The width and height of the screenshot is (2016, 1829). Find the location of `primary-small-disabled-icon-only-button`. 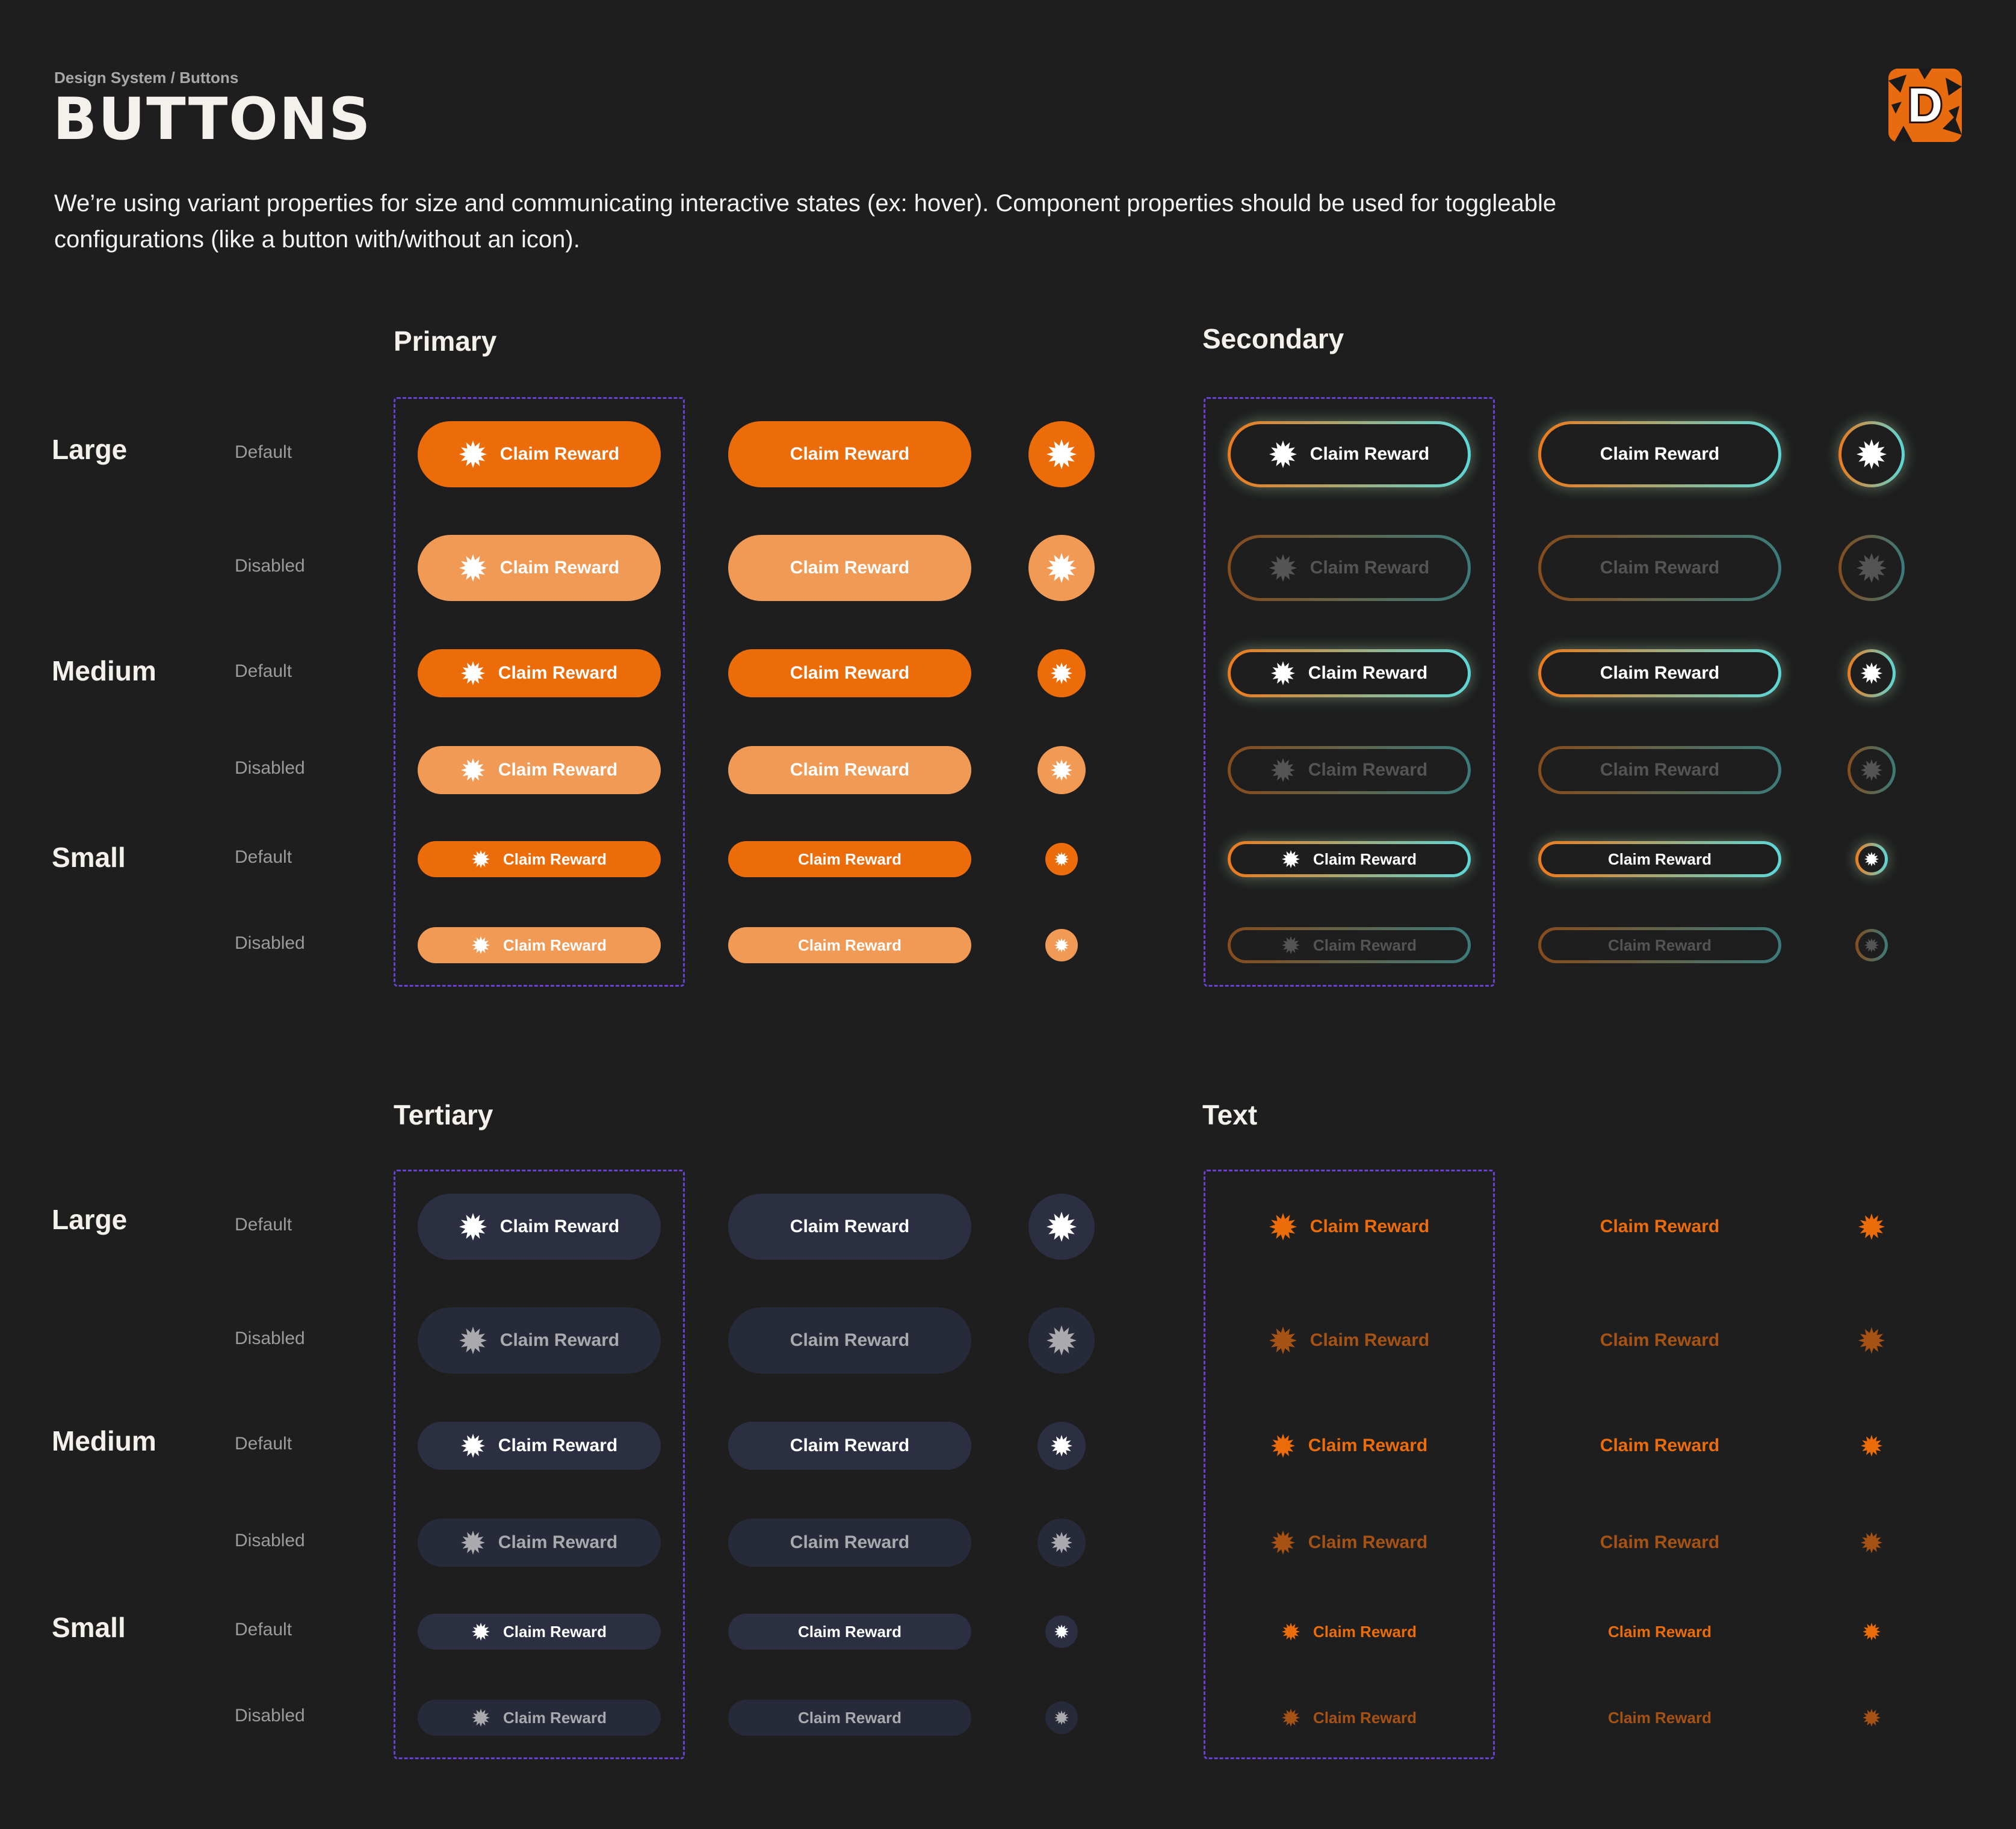

primary-small-disabled-icon-only-button is located at coordinates (1062, 945).